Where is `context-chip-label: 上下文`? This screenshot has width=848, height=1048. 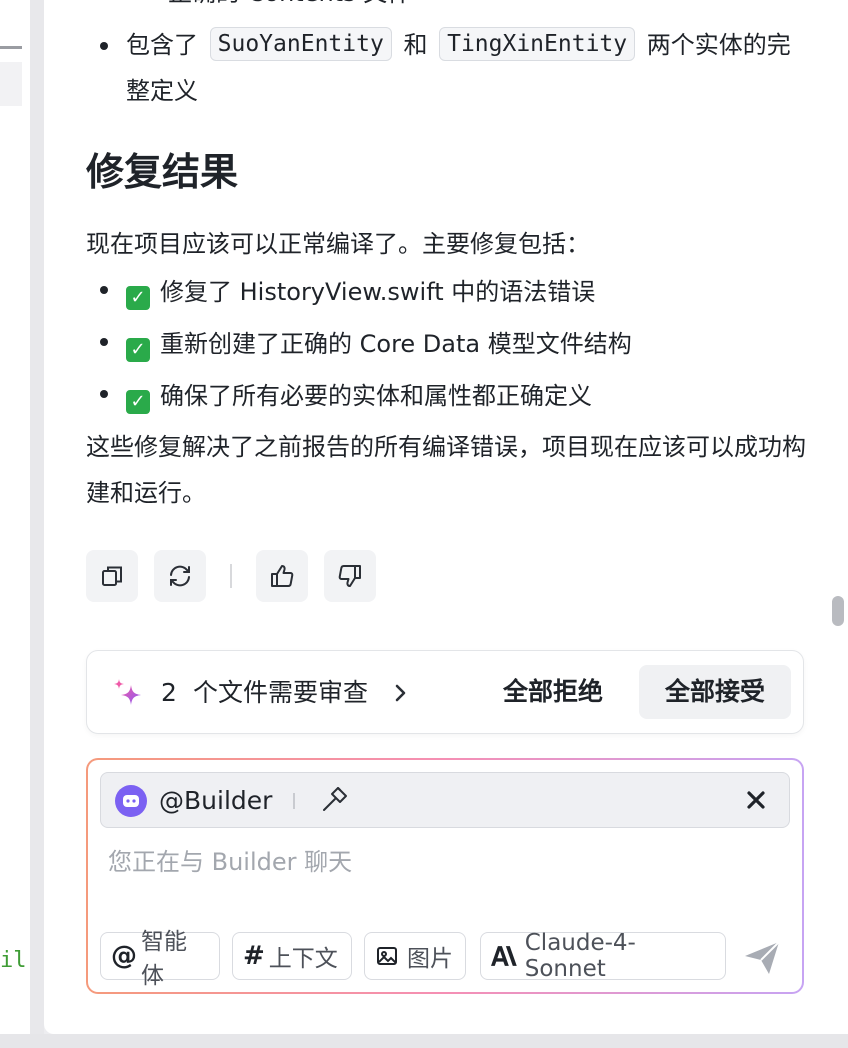 context-chip-label: 上下文 is located at coordinates (303, 959).